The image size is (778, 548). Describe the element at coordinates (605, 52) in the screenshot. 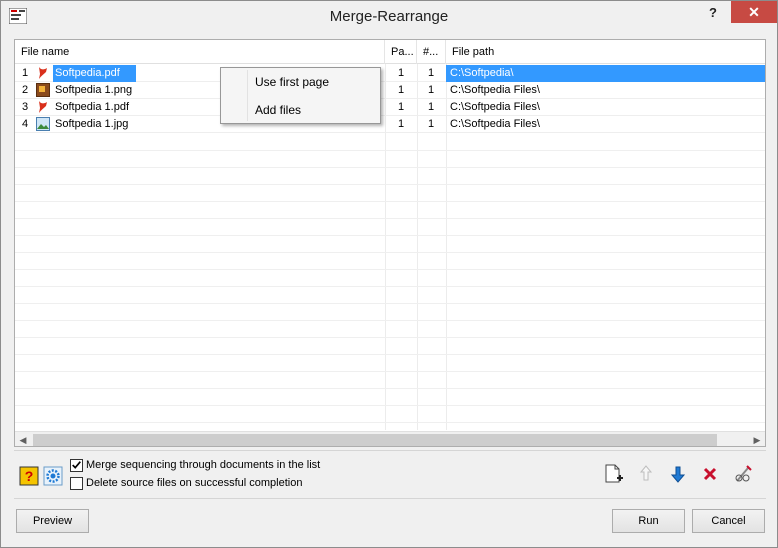

I see `column-header-file-path: File path` at that location.